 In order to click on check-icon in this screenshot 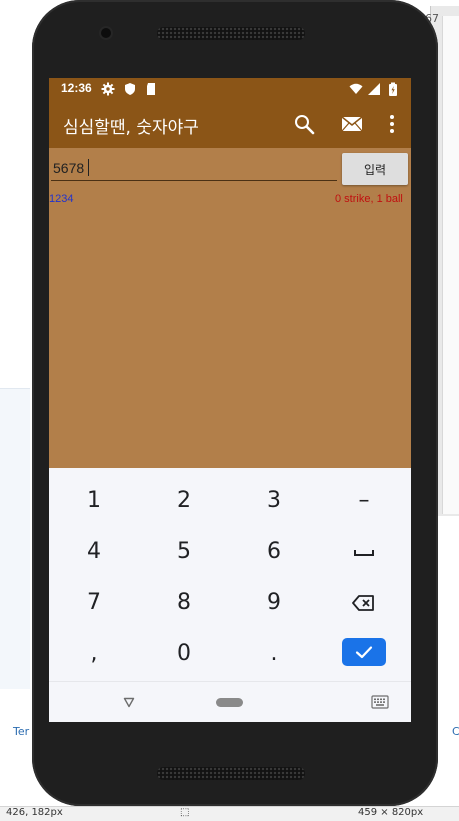, I will do `click(364, 652)`.